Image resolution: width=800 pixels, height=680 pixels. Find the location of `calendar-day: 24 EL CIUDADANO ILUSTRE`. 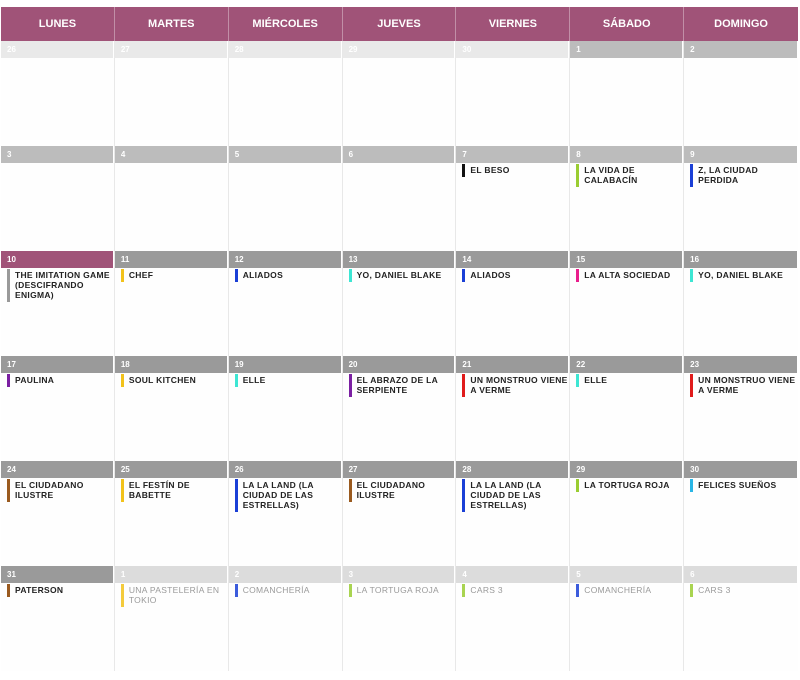

calendar-day: 24 EL CIUDADANO ILUSTRE is located at coordinates (58, 513).